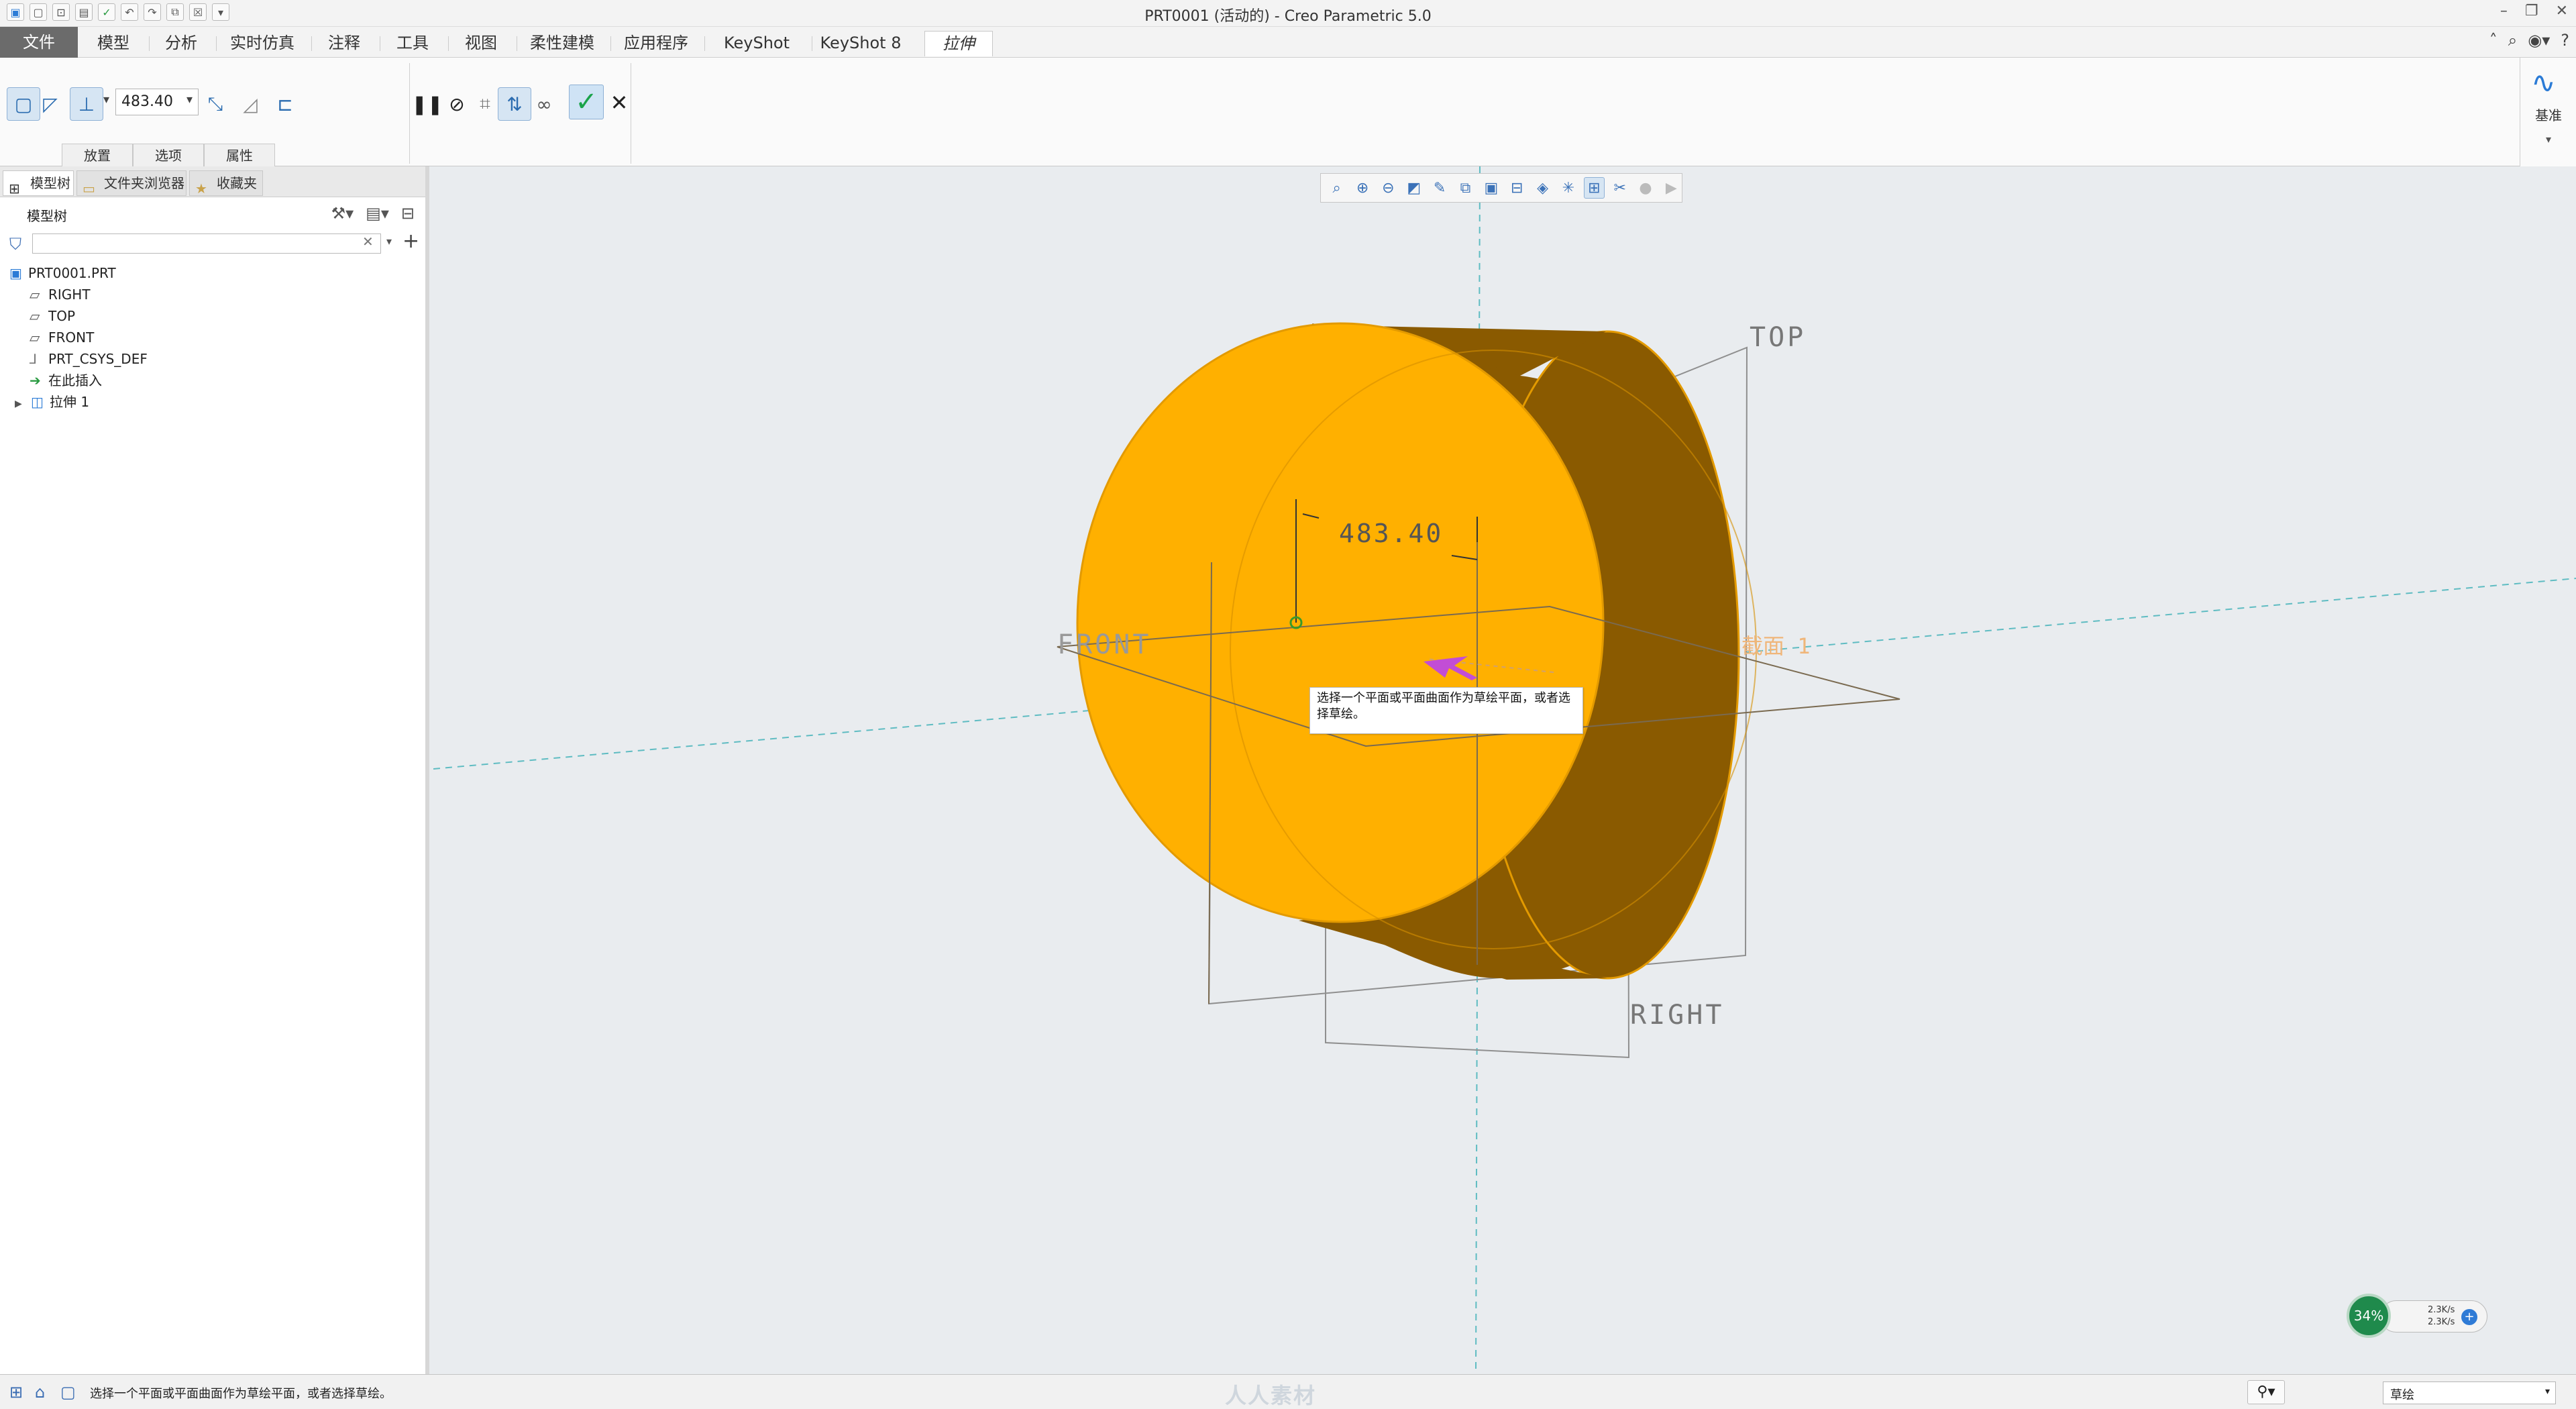 The image size is (2576, 1409). What do you see at coordinates (144, 183) in the screenshot?
I see `tab-folder-browser-label: 文件夹浏览器` at bounding box center [144, 183].